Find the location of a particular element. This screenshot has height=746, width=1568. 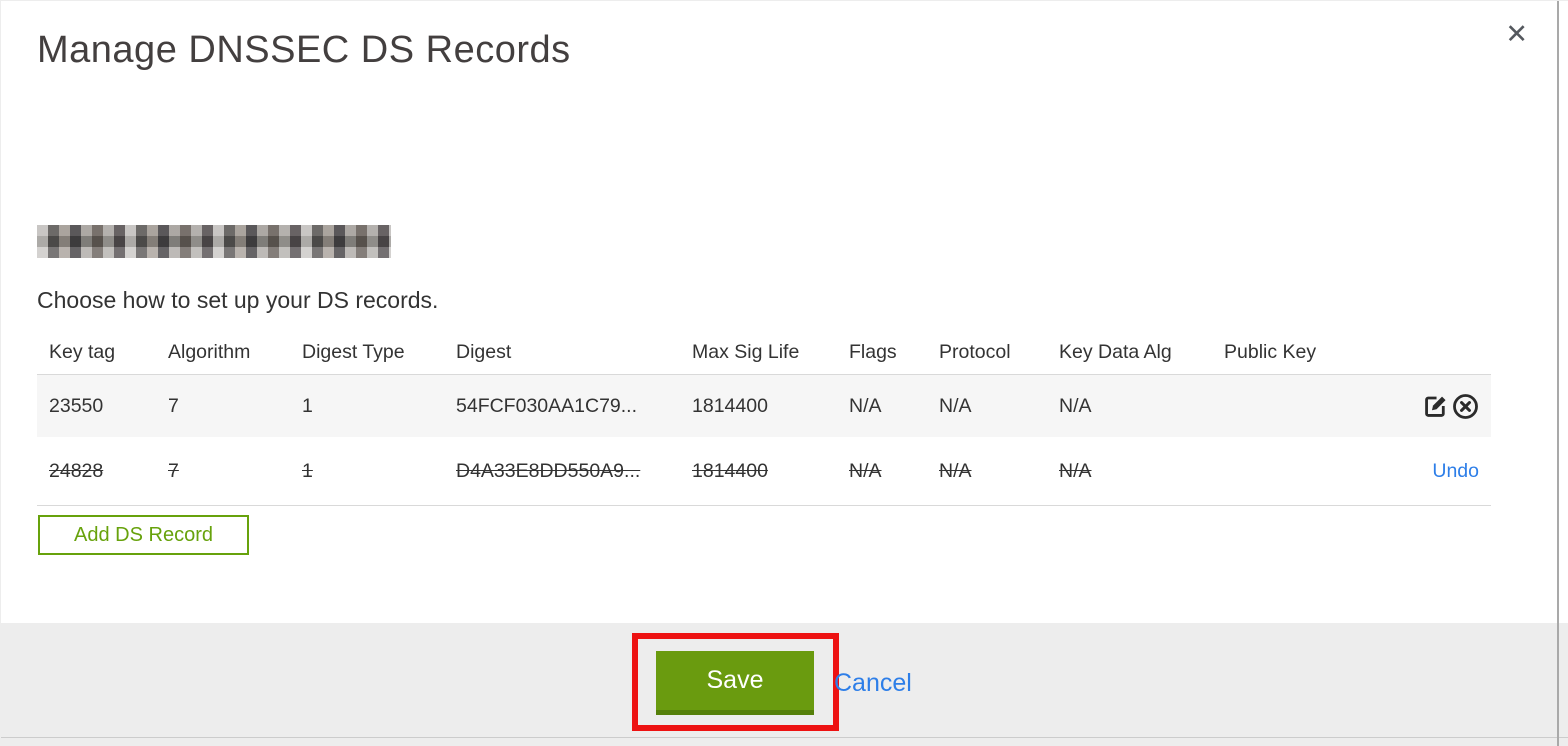

col-header-key-tag: Key tag is located at coordinates (82, 352).